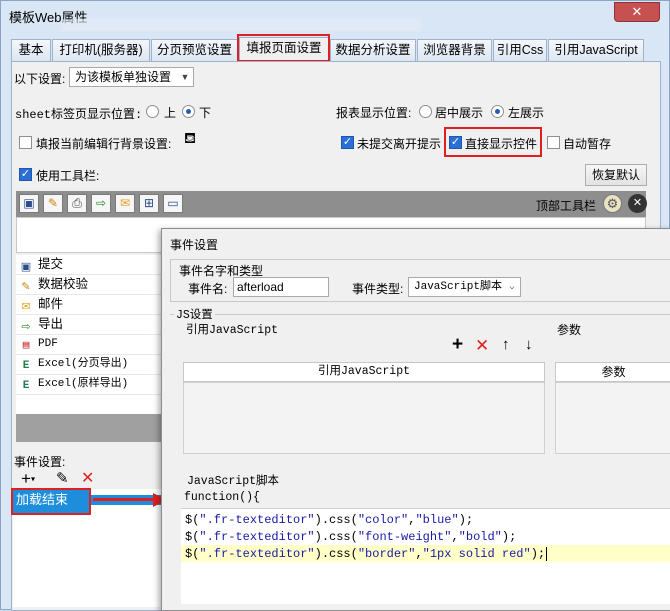  What do you see at coordinates (454, 50) in the screenshot?
I see `tab-browser-bg: 浏览器背景` at bounding box center [454, 50].